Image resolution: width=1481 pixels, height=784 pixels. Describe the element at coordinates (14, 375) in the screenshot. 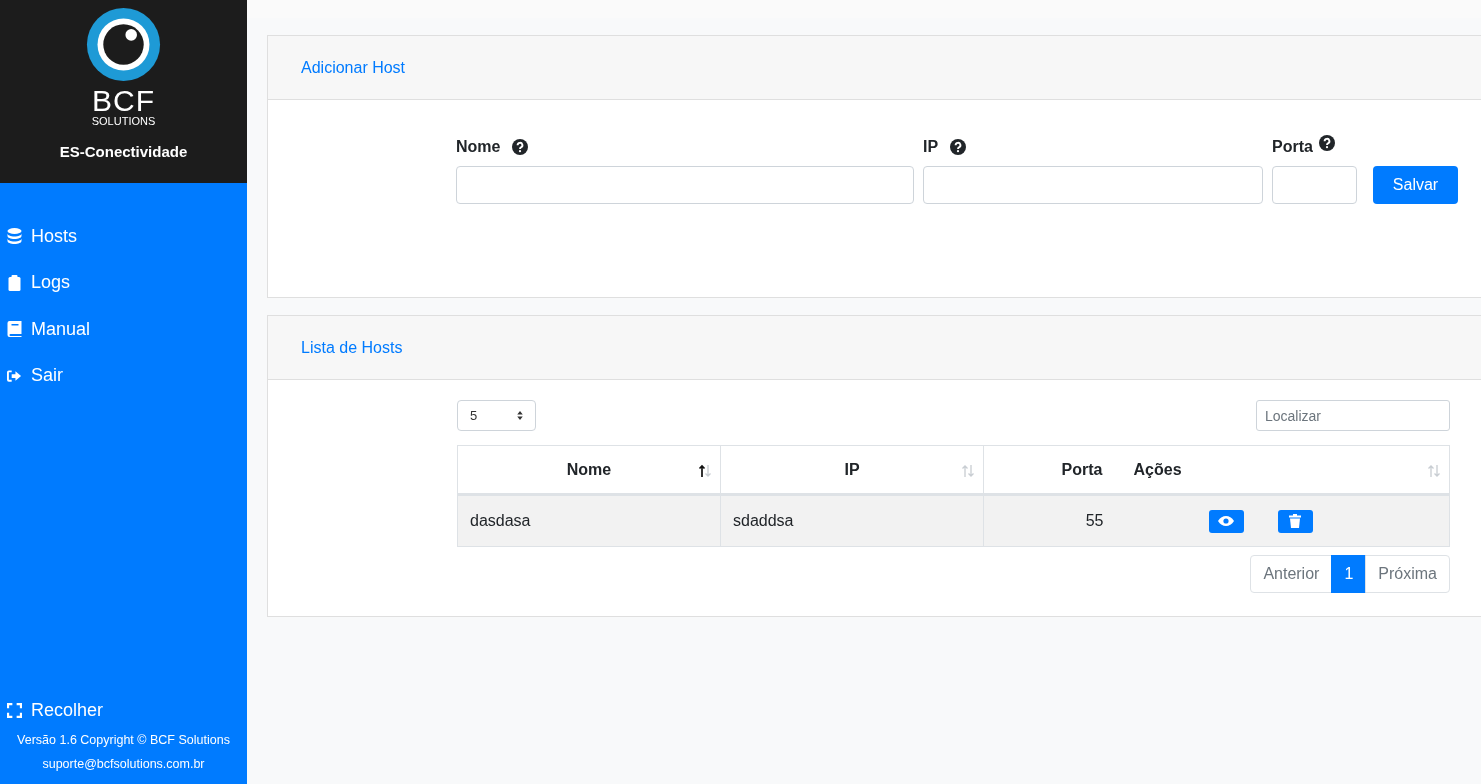

I see `sign-out-icon` at that location.